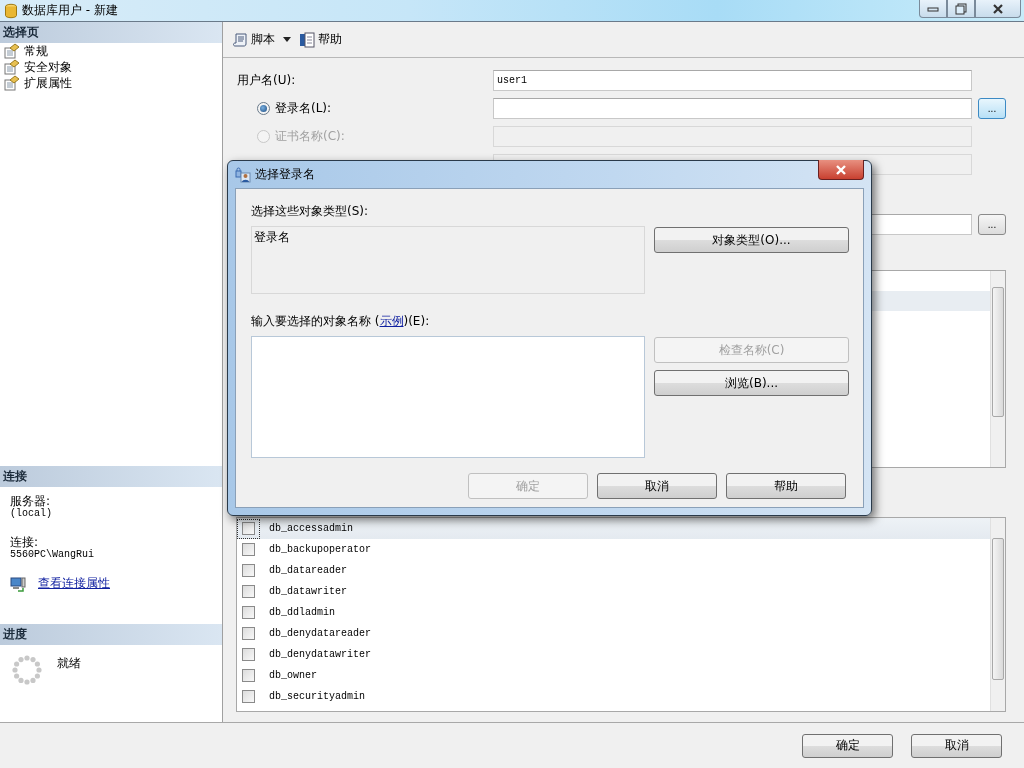 The height and width of the screenshot is (768, 1024). I want to click on user-lock-icon, so click(243, 174).